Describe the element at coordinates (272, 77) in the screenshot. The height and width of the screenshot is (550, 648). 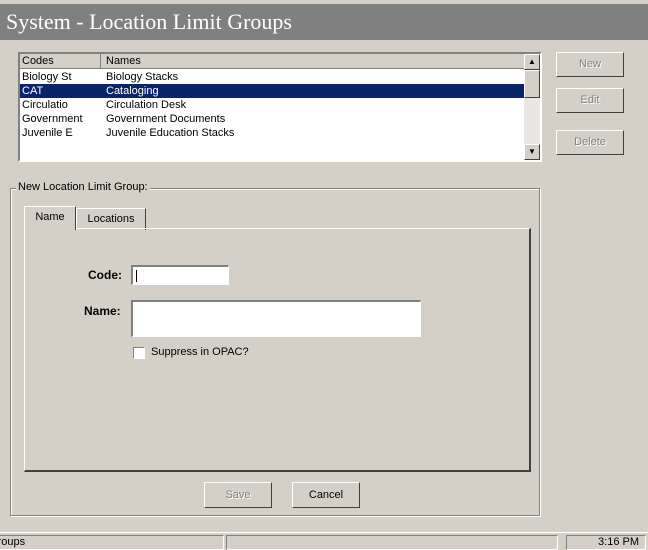
I see `list-row: Biology St Biology Stacks` at that location.